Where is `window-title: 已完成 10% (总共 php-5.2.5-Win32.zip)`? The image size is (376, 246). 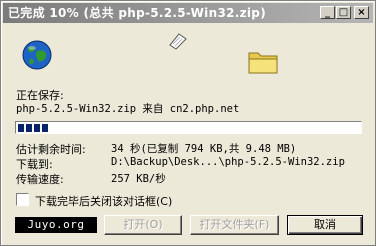
window-title: 已完成 10% (总共 php-5.2.5-Win32.zip) is located at coordinates (137, 13).